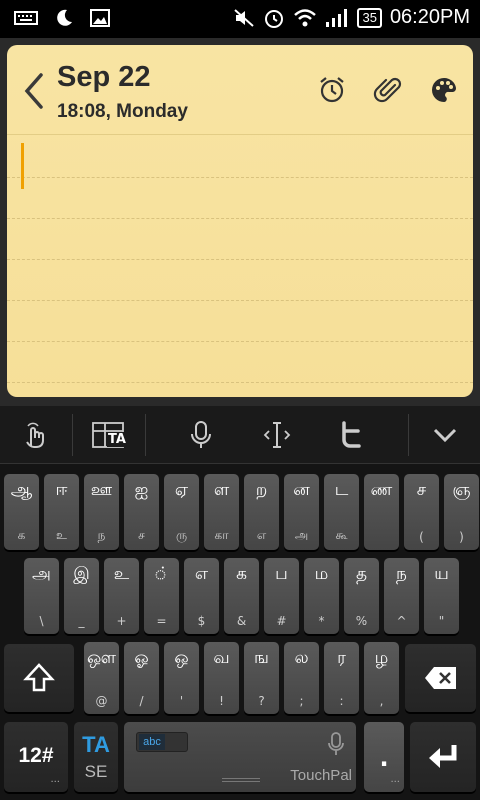 Image resolution: width=480 pixels, height=800 pixels. What do you see at coordinates (61, 490) in the screenshot?
I see `key-main-label: ஈ` at bounding box center [61, 490].